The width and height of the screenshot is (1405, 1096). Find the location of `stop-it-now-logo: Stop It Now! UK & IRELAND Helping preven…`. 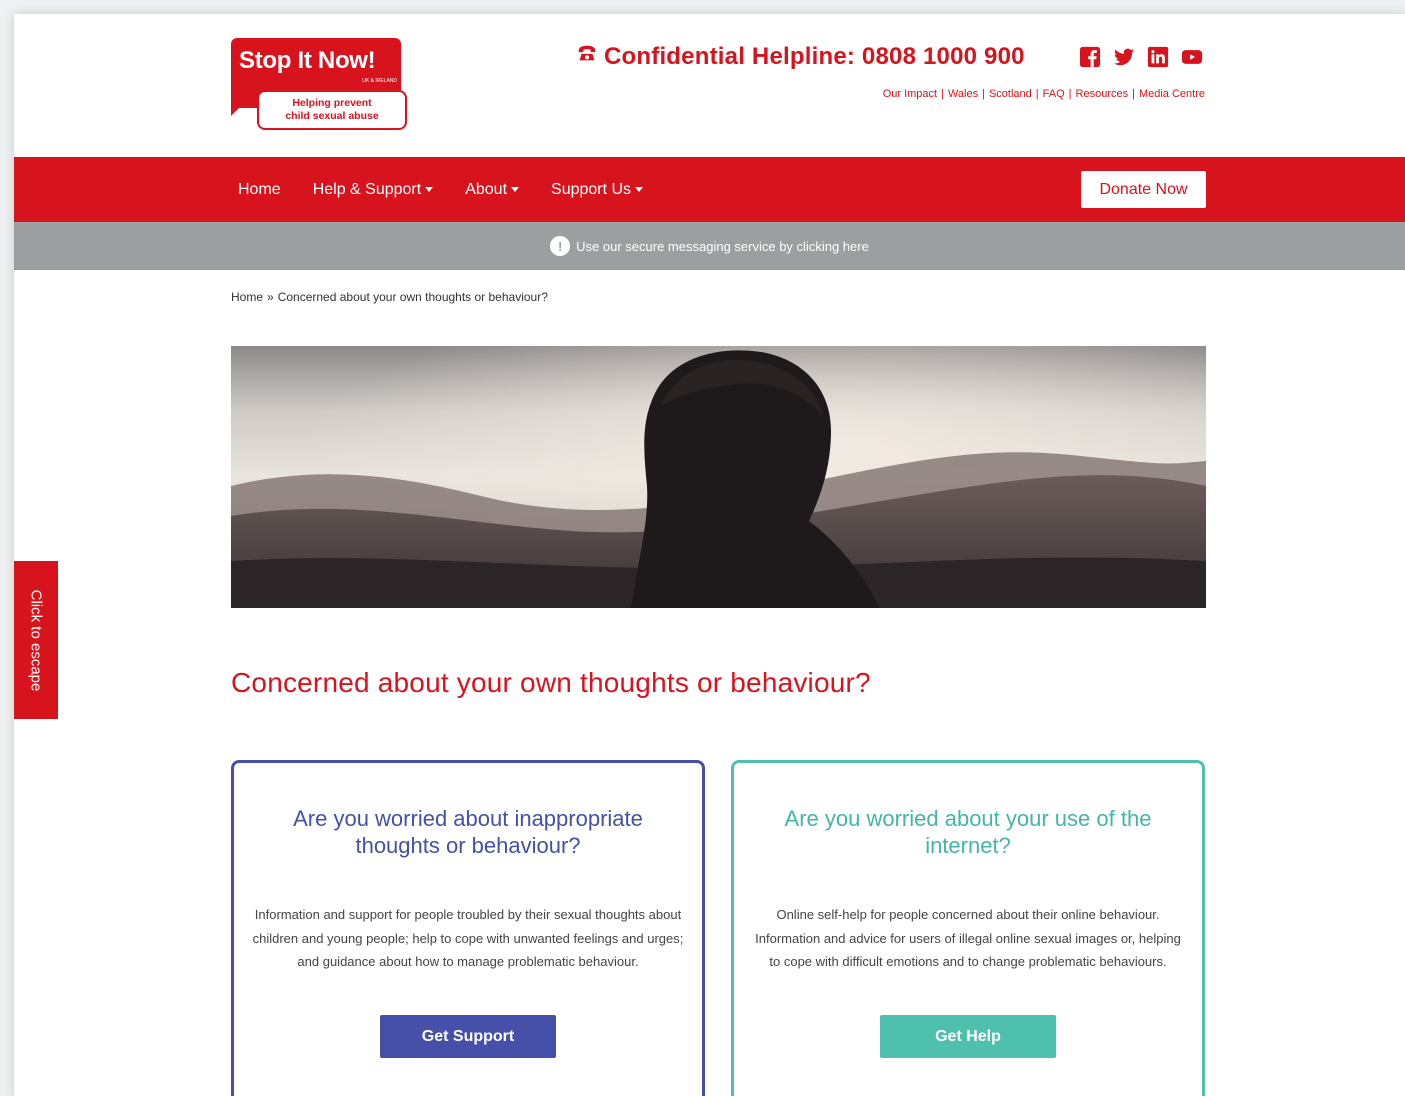

stop-it-now-logo: Stop It Now! UK & IRELAND Helping preven… is located at coordinates (320, 92).